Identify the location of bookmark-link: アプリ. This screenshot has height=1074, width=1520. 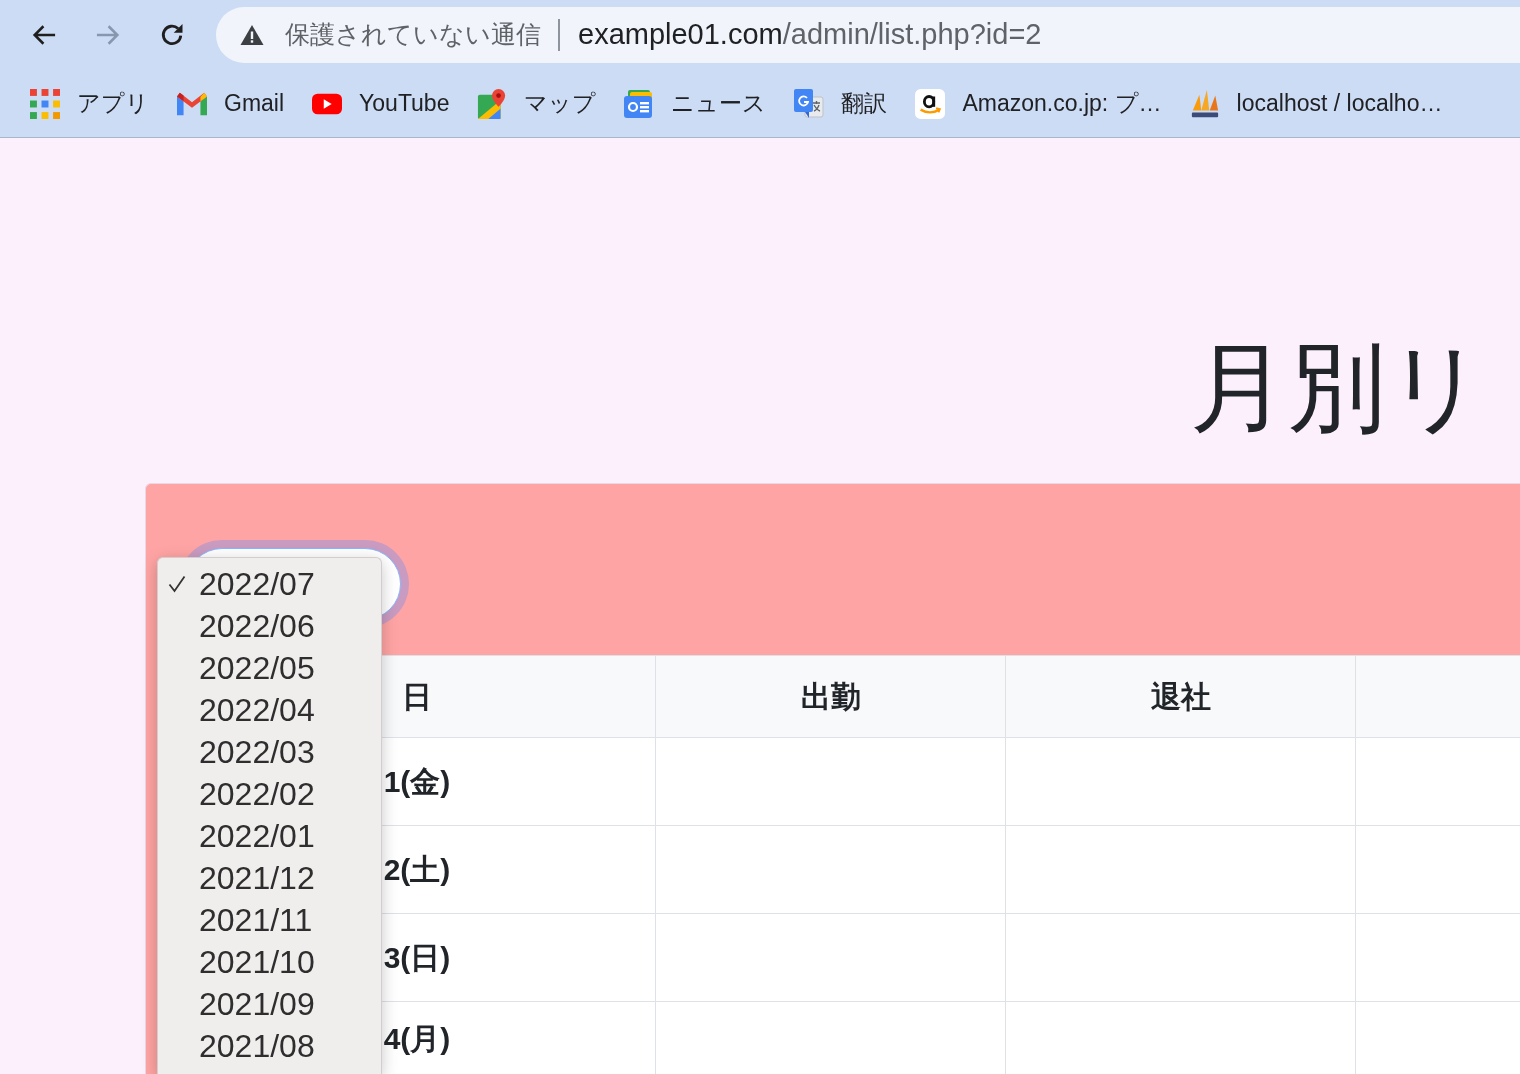
(89, 103).